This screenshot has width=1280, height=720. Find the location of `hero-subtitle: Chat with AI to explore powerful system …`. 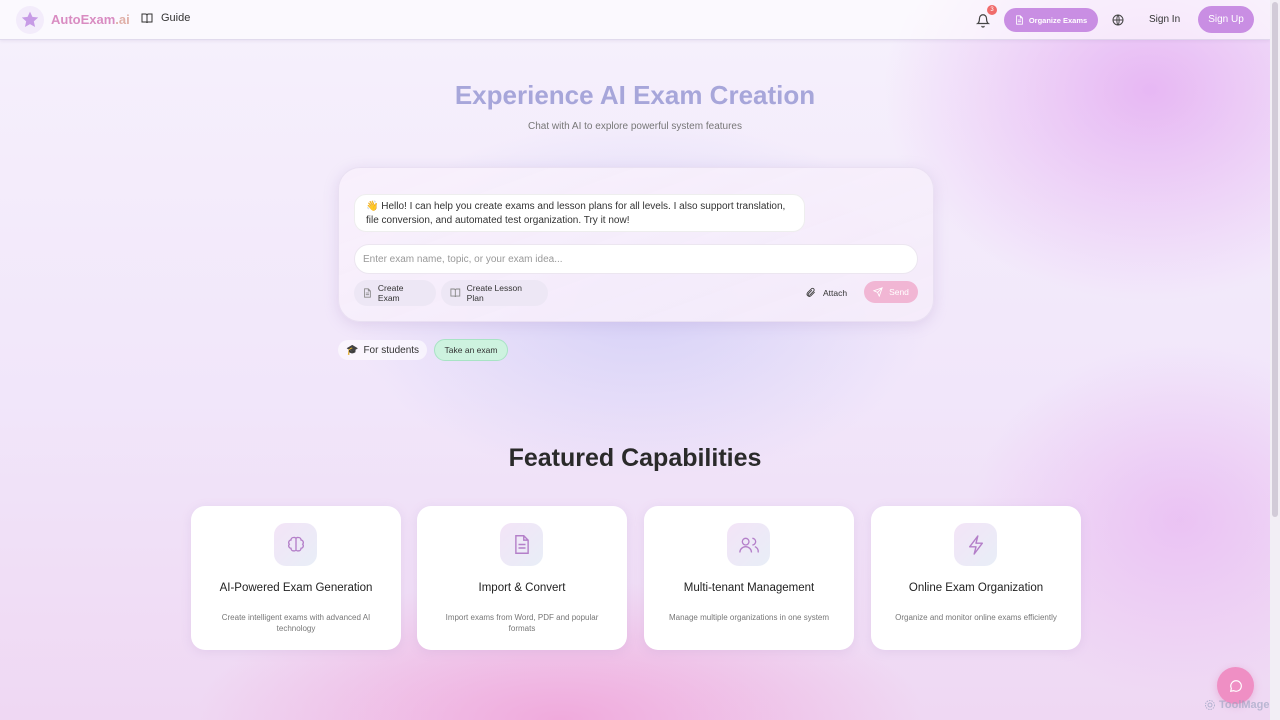

hero-subtitle: Chat with AI to explore powerful system … is located at coordinates (635, 126).